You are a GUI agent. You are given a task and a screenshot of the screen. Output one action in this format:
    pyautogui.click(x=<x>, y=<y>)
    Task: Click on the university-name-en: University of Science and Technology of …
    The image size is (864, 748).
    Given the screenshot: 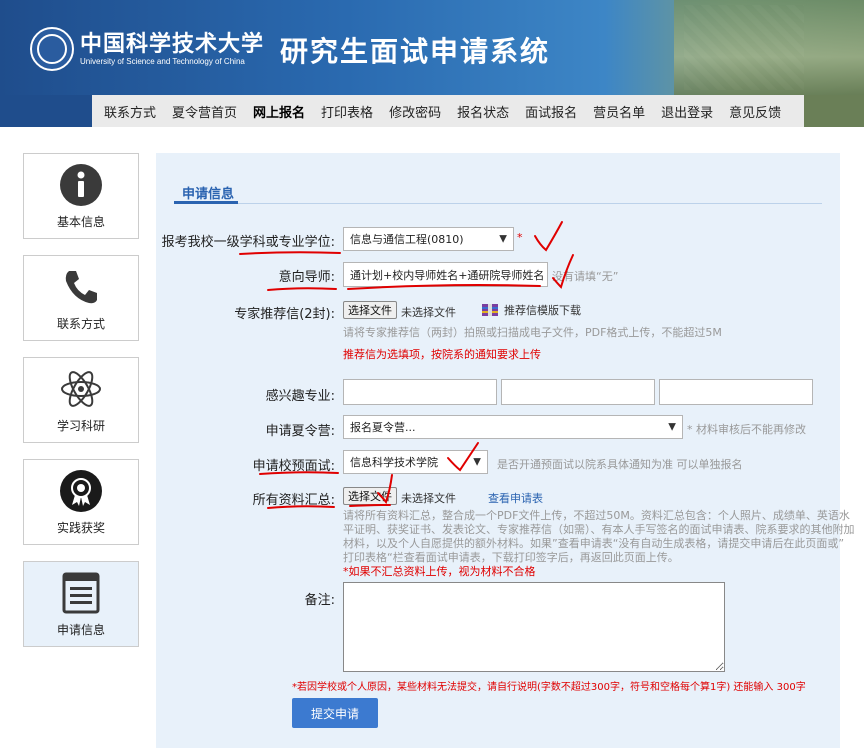 What is the action you would take?
    pyautogui.click(x=162, y=61)
    